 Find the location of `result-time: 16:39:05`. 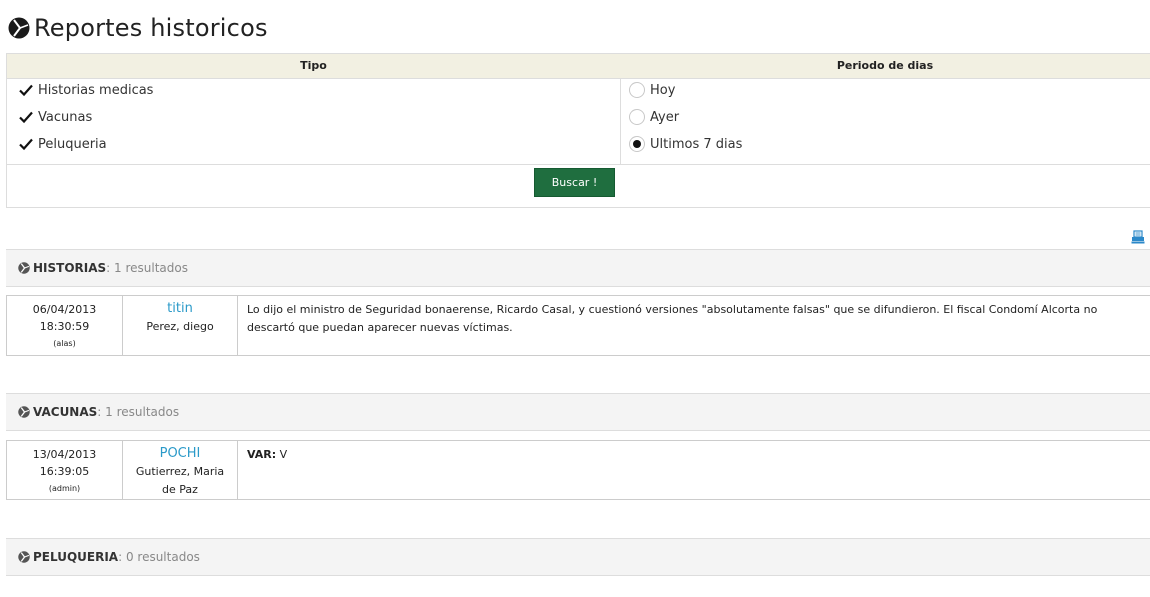

result-time: 16:39:05 is located at coordinates (64, 471).